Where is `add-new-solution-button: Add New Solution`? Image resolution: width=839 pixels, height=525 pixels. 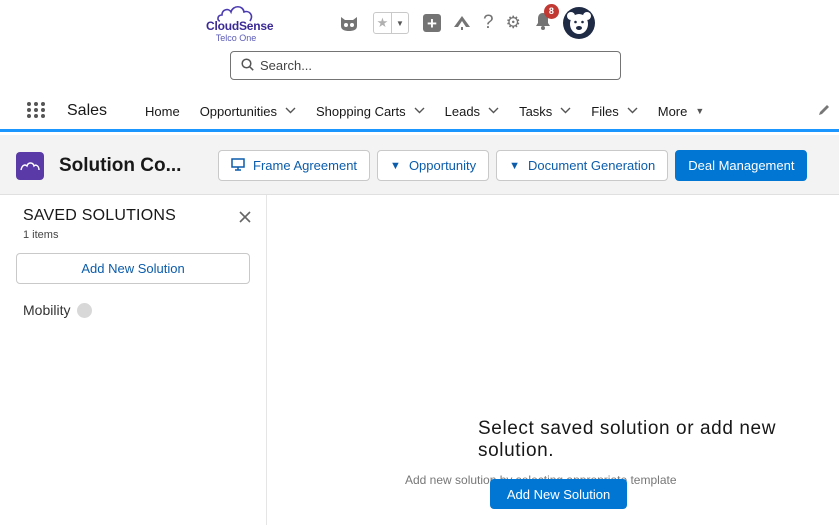 add-new-solution-button: Add New Solution is located at coordinates (558, 494).